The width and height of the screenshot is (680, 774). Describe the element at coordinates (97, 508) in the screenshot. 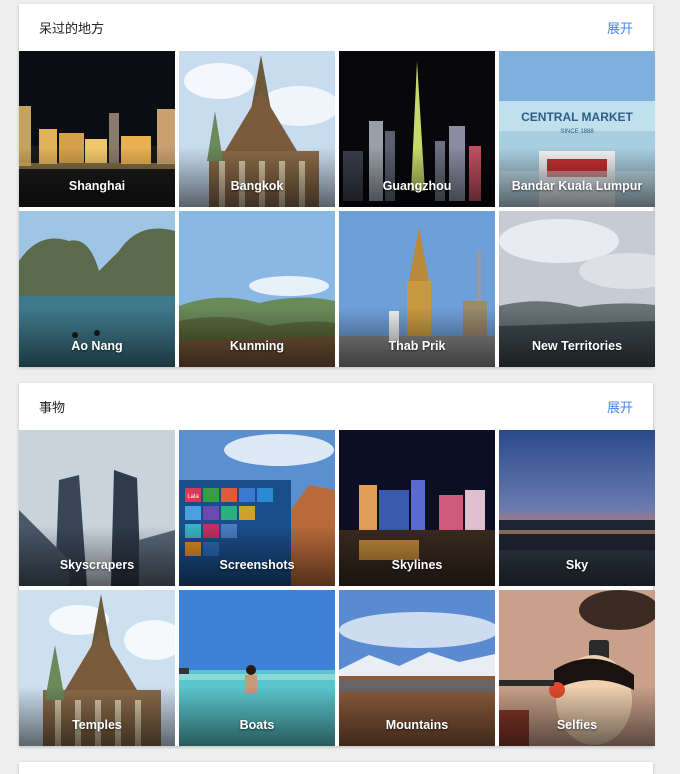

I see `album-tile-skyscrapers: Skyscrapers` at that location.